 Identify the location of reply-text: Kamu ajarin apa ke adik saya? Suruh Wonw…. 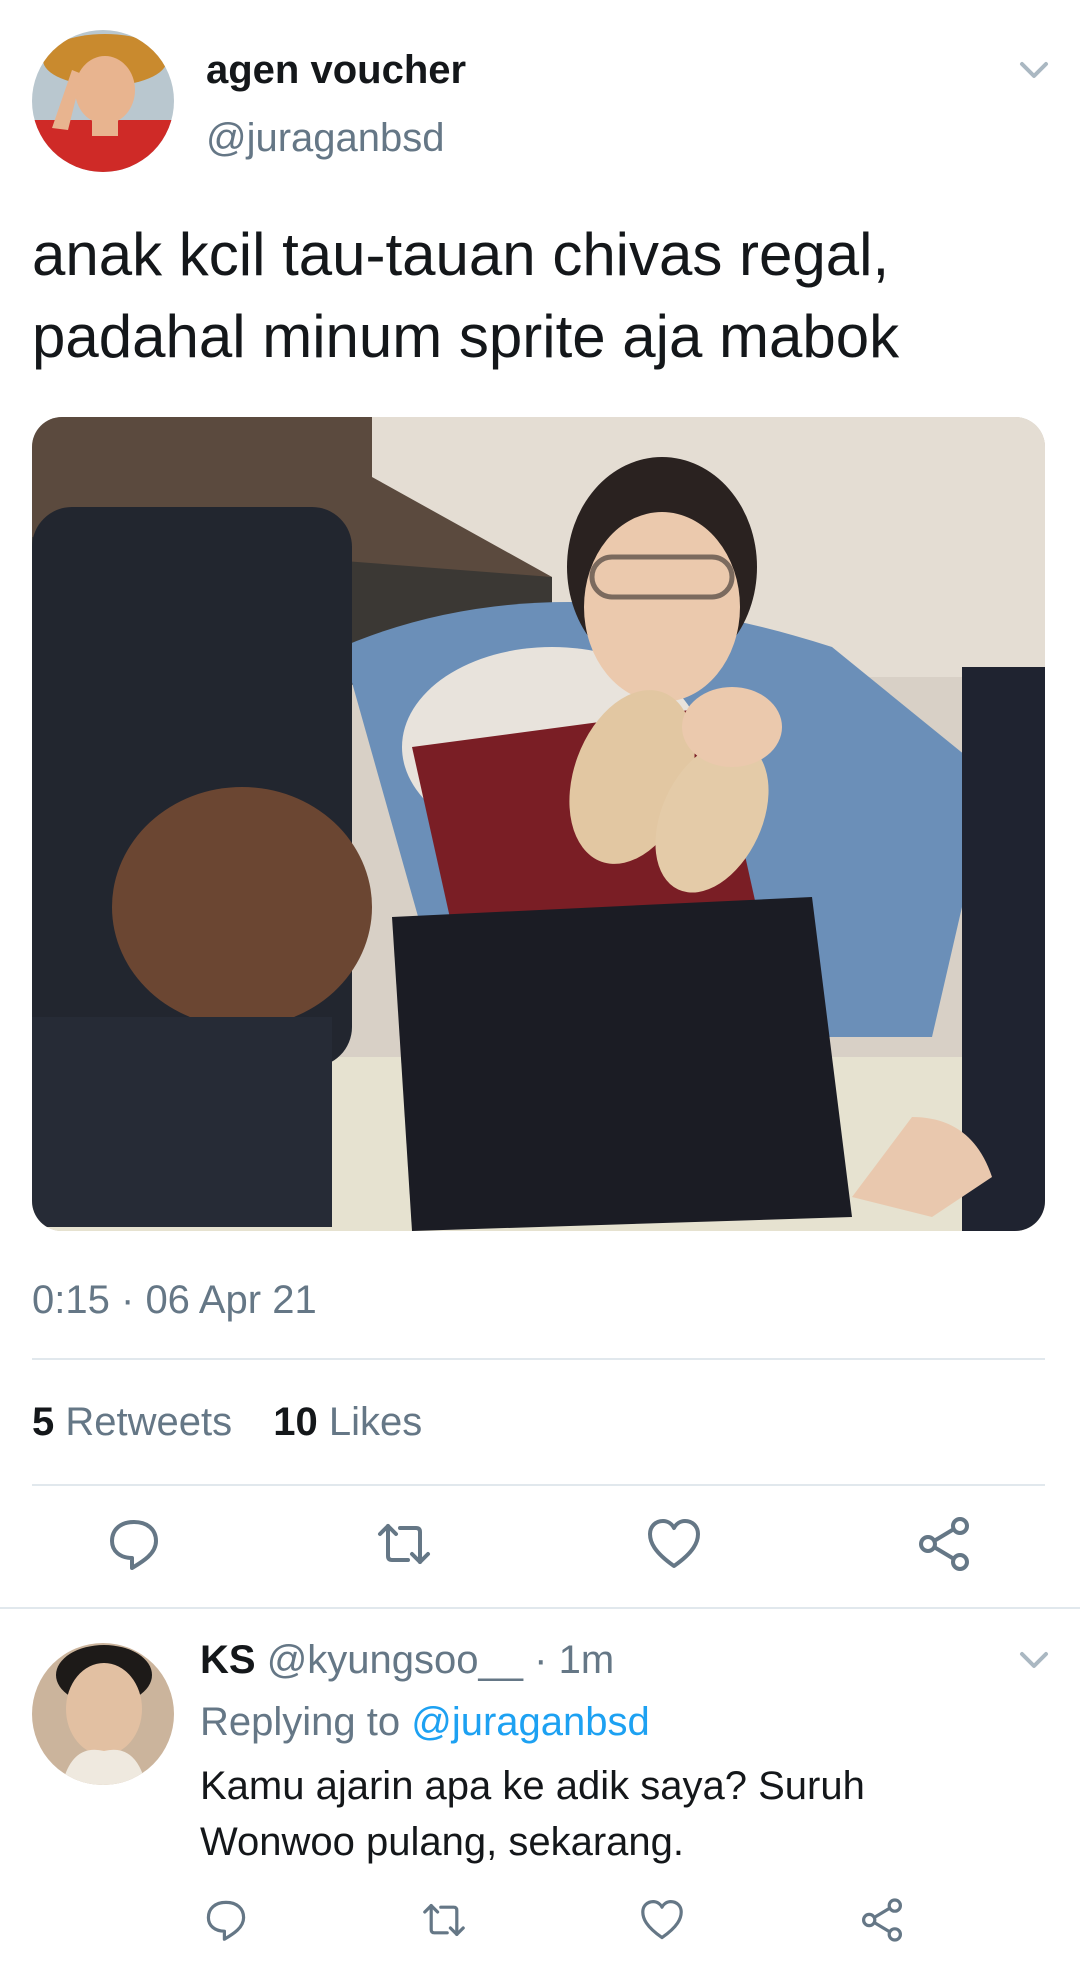
(620, 1814).